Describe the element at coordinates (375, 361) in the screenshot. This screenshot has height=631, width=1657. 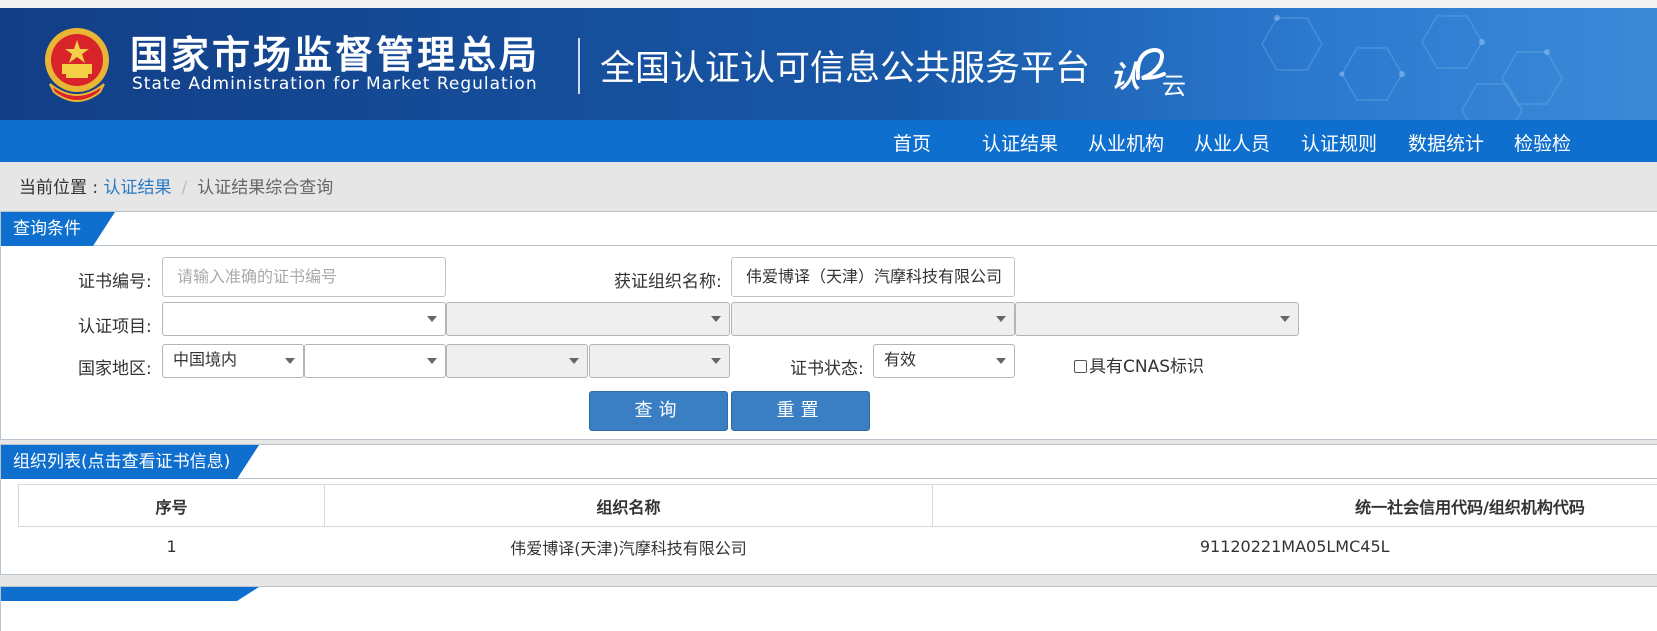
I see `region-select-province` at that location.